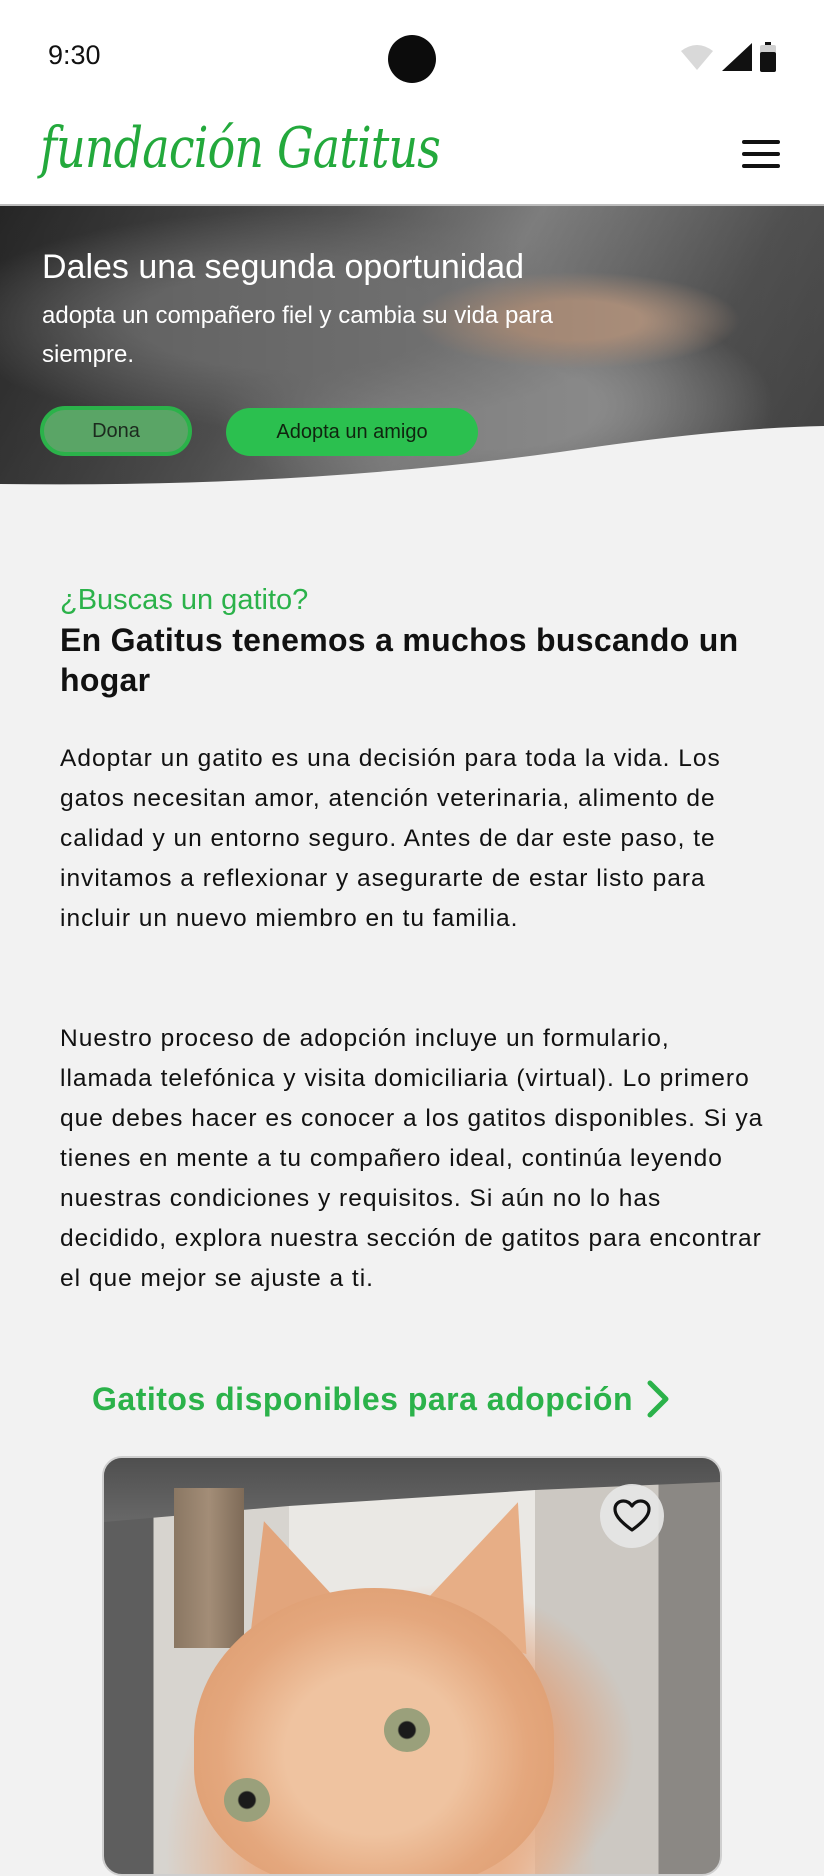 The width and height of the screenshot is (824, 1876). I want to click on heart-icon, so click(632, 1516).